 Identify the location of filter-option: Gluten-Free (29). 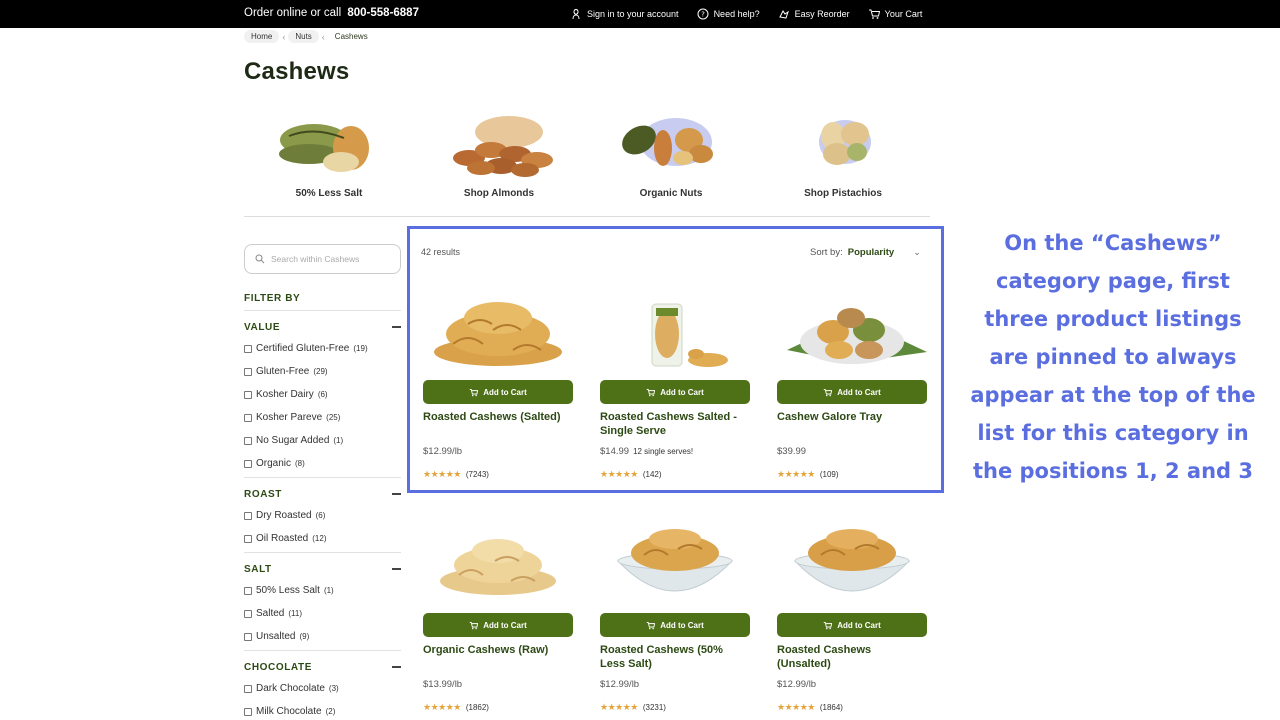
(322, 371).